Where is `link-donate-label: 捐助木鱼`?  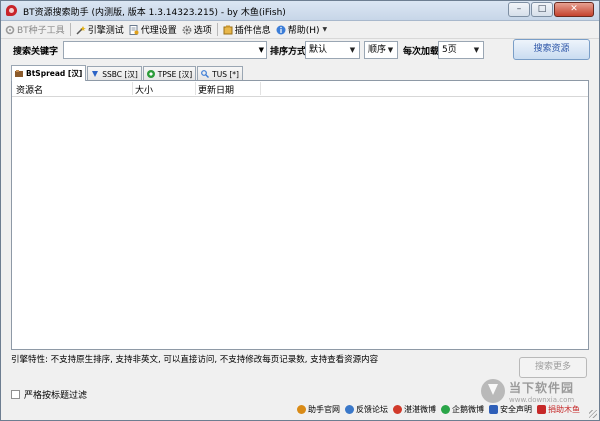
link-donate-label: 捐助木鱼 is located at coordinates (564, 409).